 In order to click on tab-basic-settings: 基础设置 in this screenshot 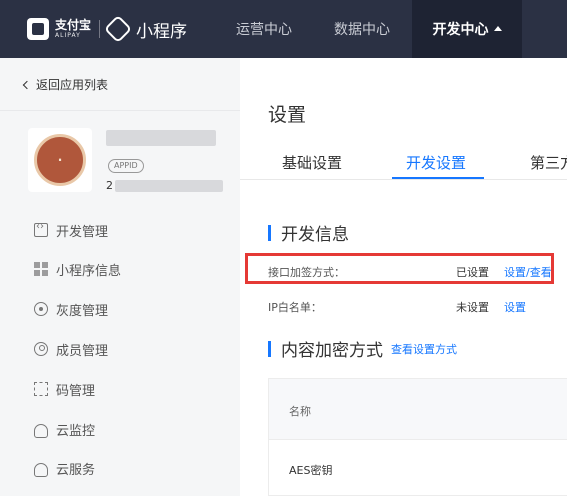, I will do `click(312, 162)`.